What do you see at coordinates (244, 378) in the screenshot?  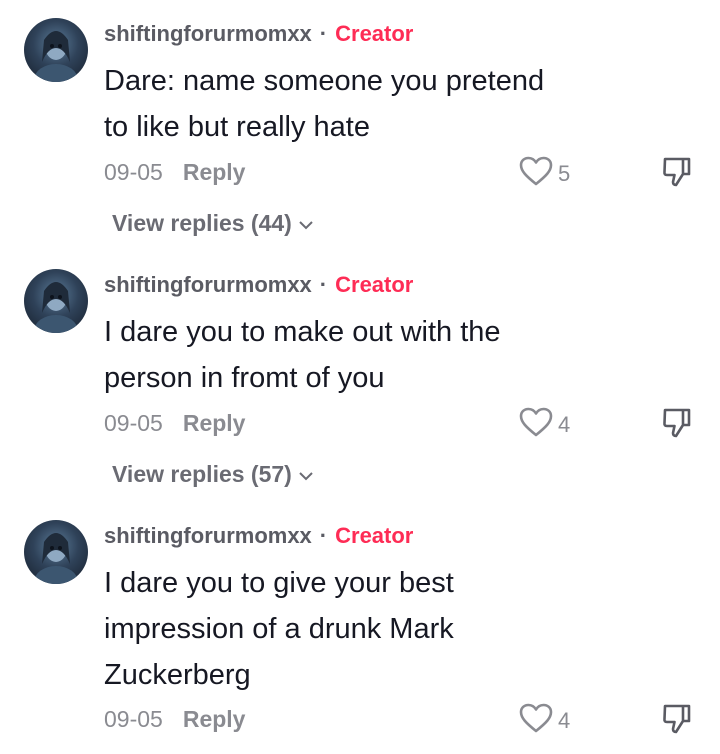 I see `comment-text-line: person in fromt of you` at bounding box center [244, 378].